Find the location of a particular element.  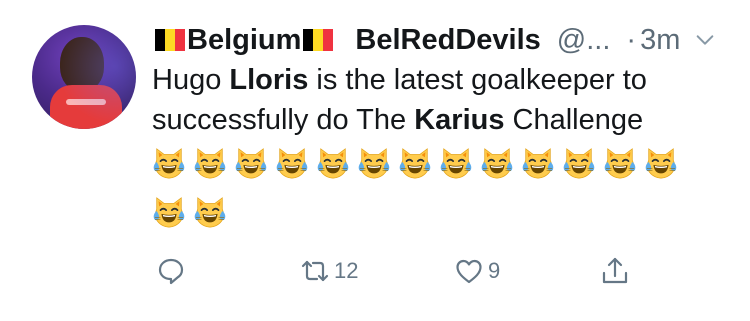

tweet-text-bold: Karius is located at coordinates (459, 120).